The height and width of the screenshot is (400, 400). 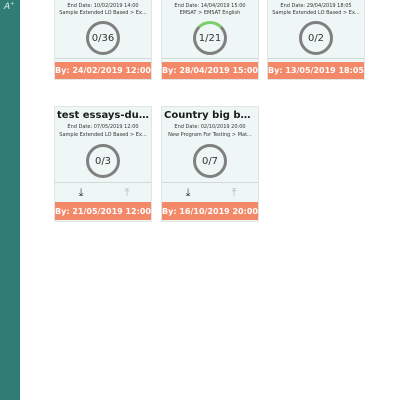 I want to click on end-date: End Date: 29/04/2019 18:05, so click(x=316, y=6).